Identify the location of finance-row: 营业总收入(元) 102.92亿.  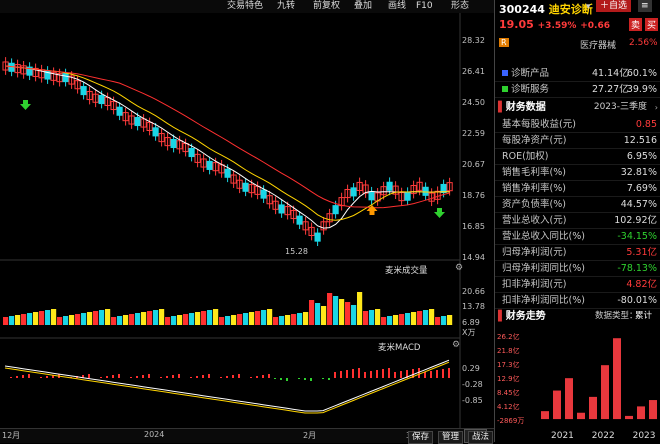
(577, 221).